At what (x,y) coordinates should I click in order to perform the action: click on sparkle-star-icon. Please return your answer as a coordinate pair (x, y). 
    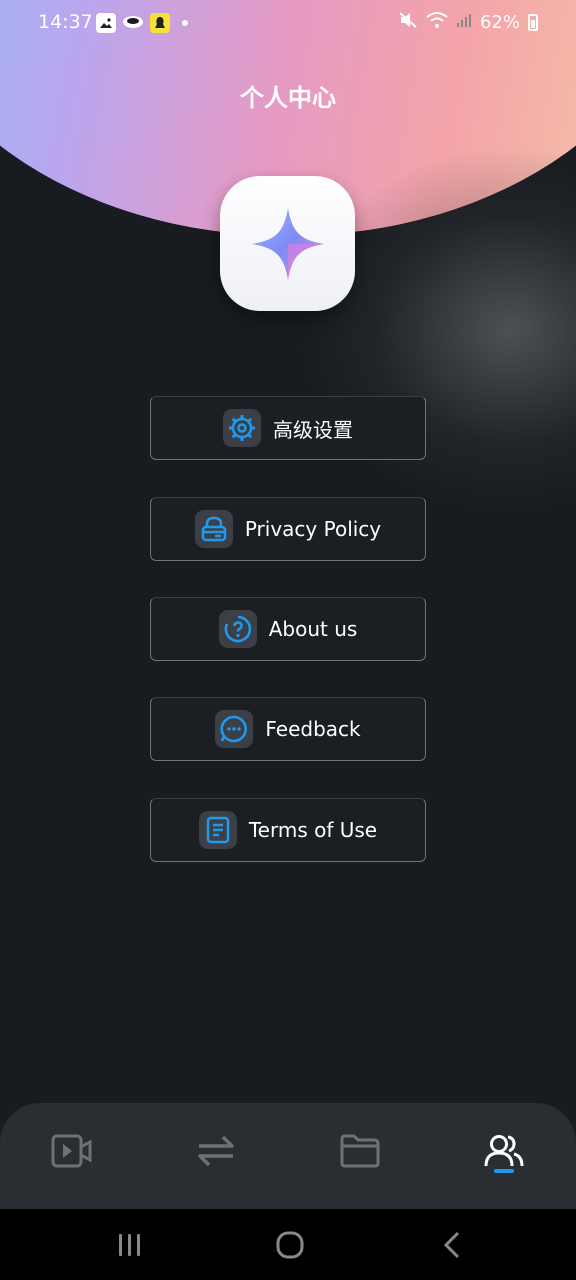
    Looking at the image, I should click on (287, 243).